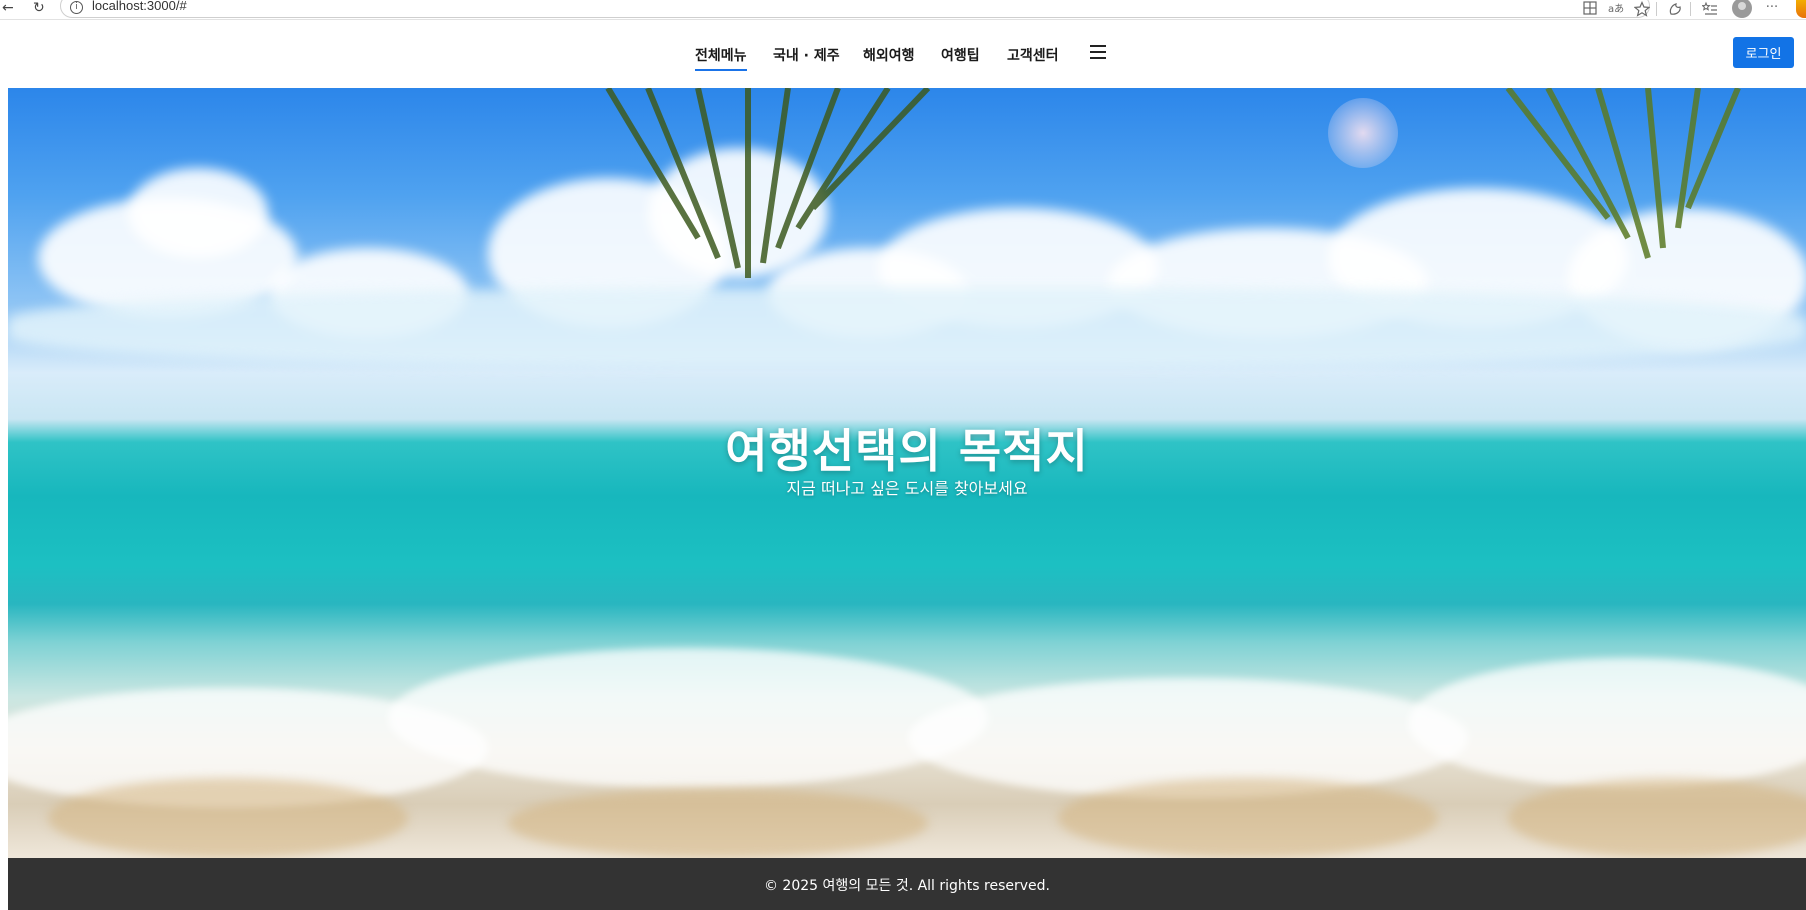  Describe the element at coordinates (1642, 9) in the screenshot. I see `favorite-star-icon` at that location.